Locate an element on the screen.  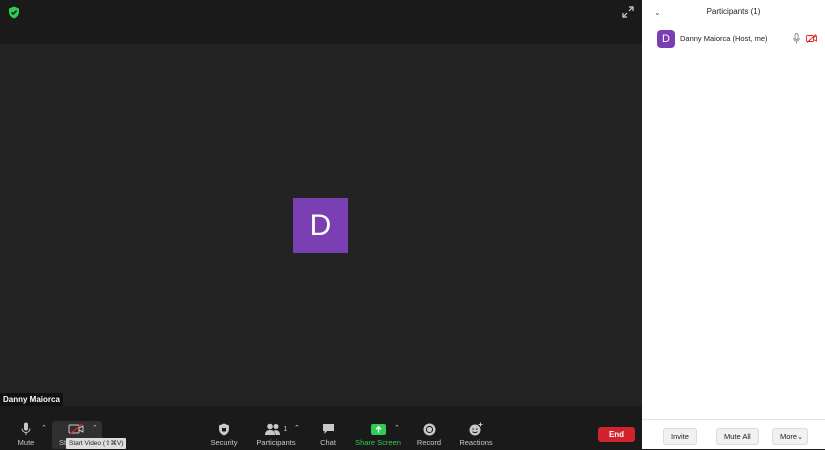
chat-label: Chat is located at coordinates (328, 442).